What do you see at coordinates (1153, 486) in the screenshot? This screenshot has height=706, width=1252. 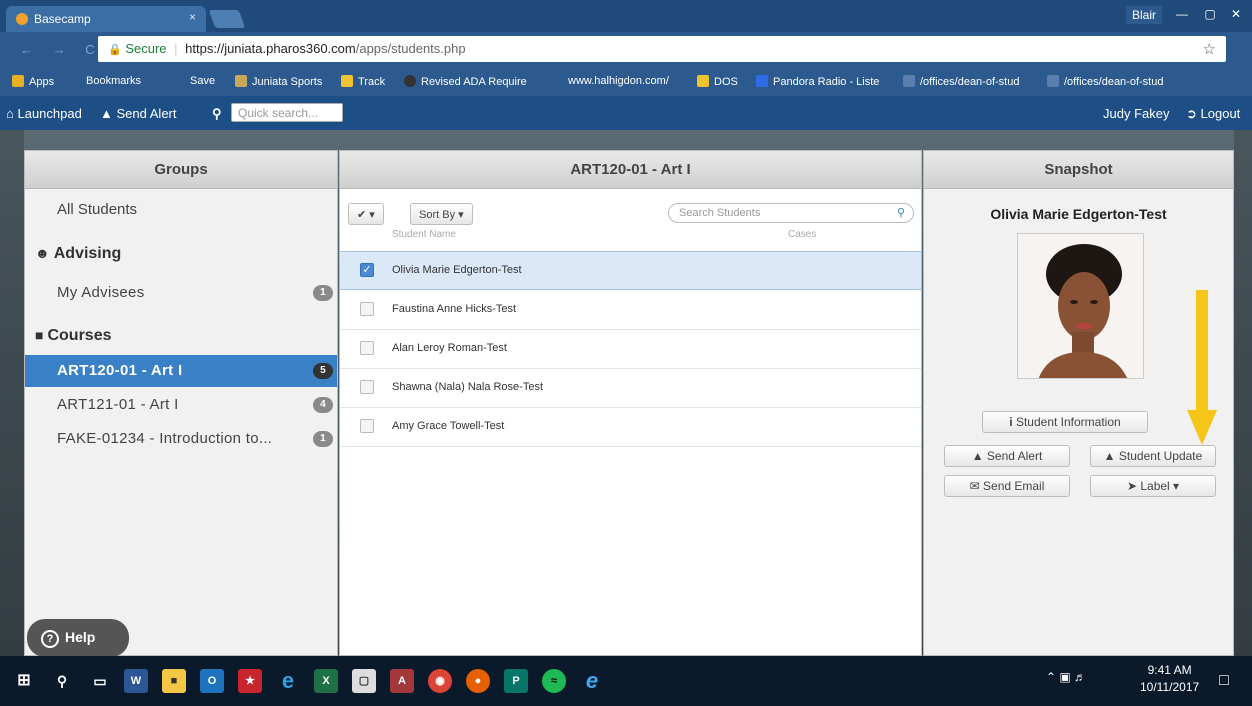 I see `label-dropdown-button: ➤ Label ▾` at bounding box center [1153, 486].